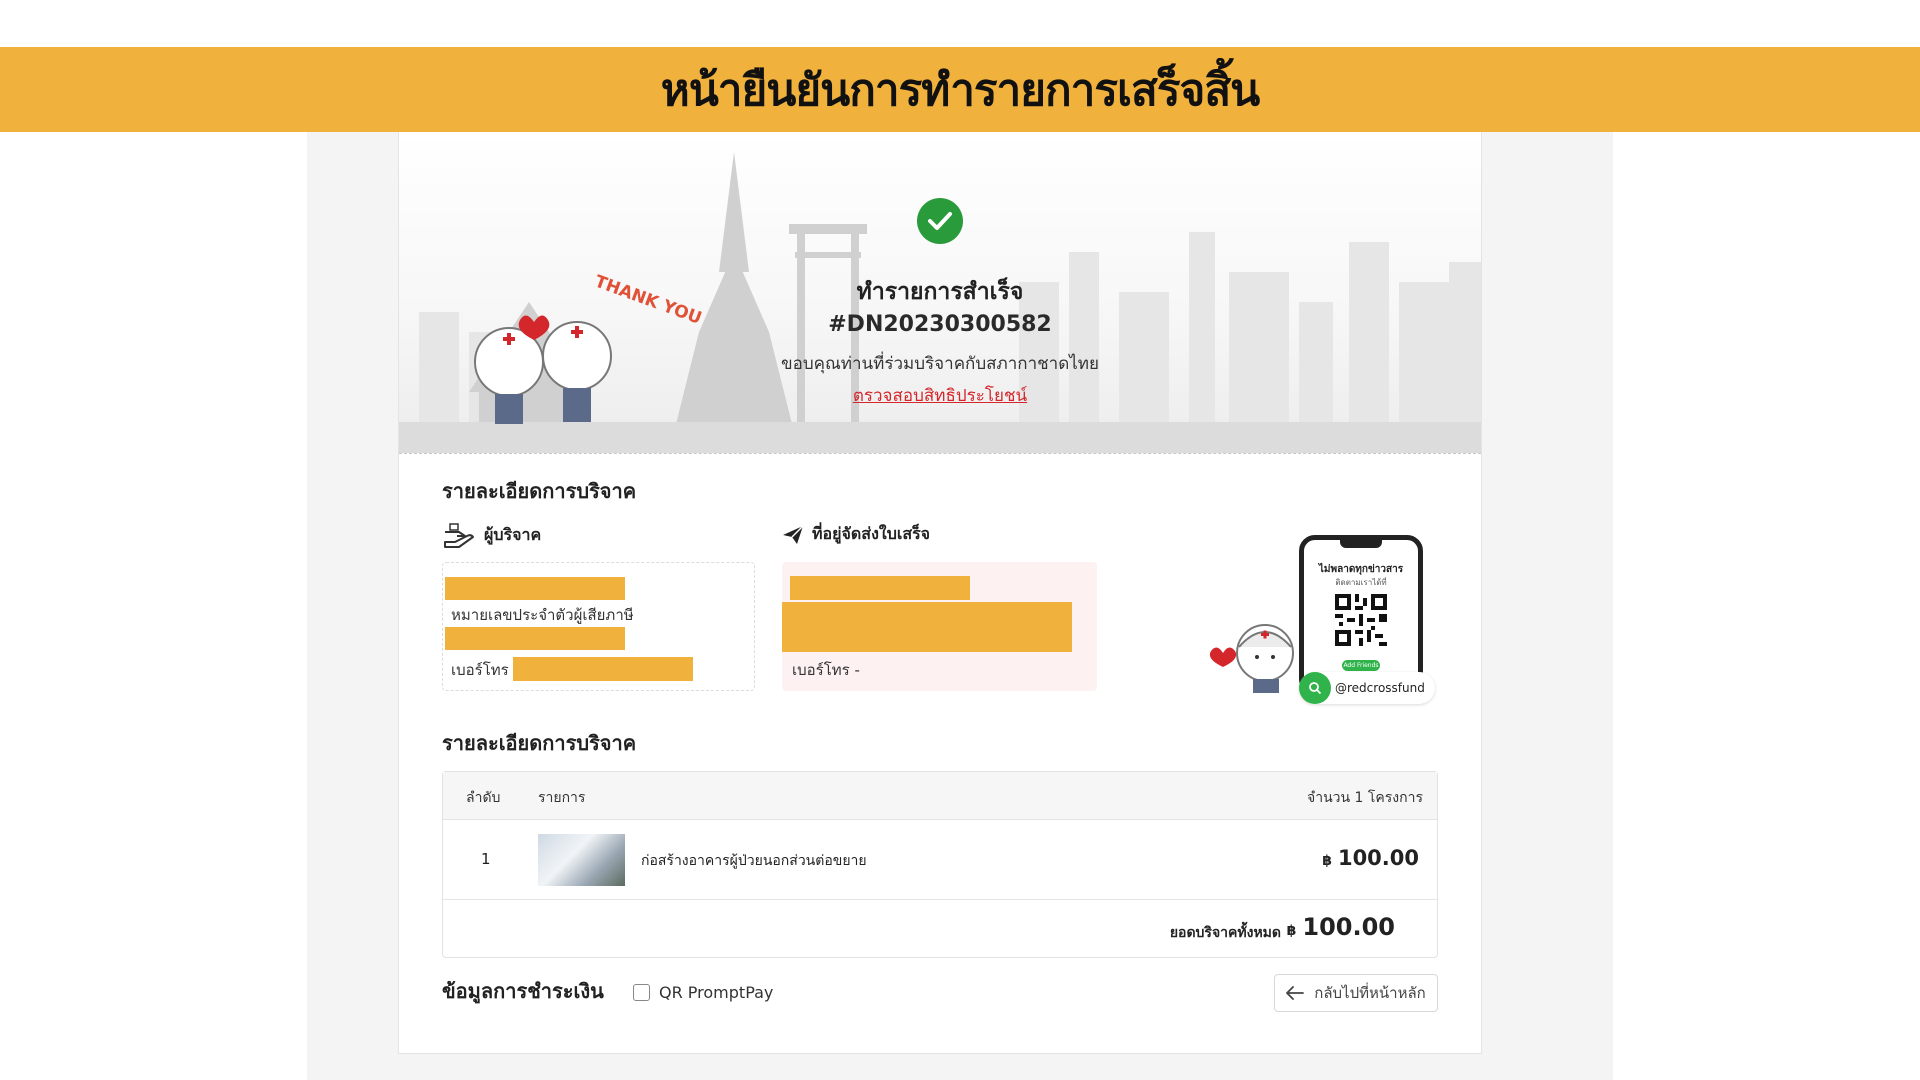 This screenshot has width=1920, height=1080. I want to click on address-heading: ที่อยู่จัดส่งใบเสร็จ, so click(856, 534).